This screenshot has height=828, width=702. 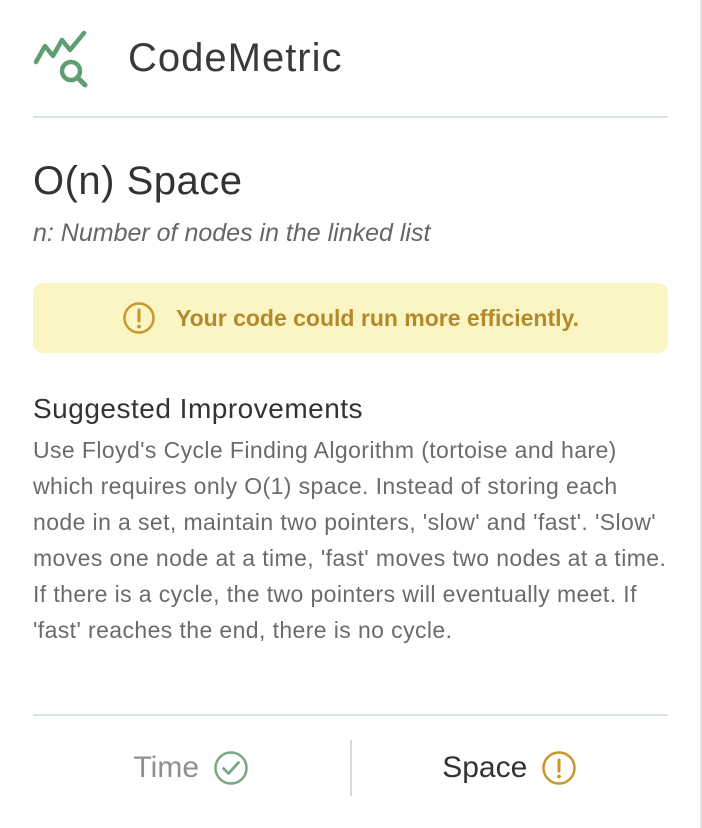 I want to click on app-title: CodeMetric, so click(x=235, y=58).